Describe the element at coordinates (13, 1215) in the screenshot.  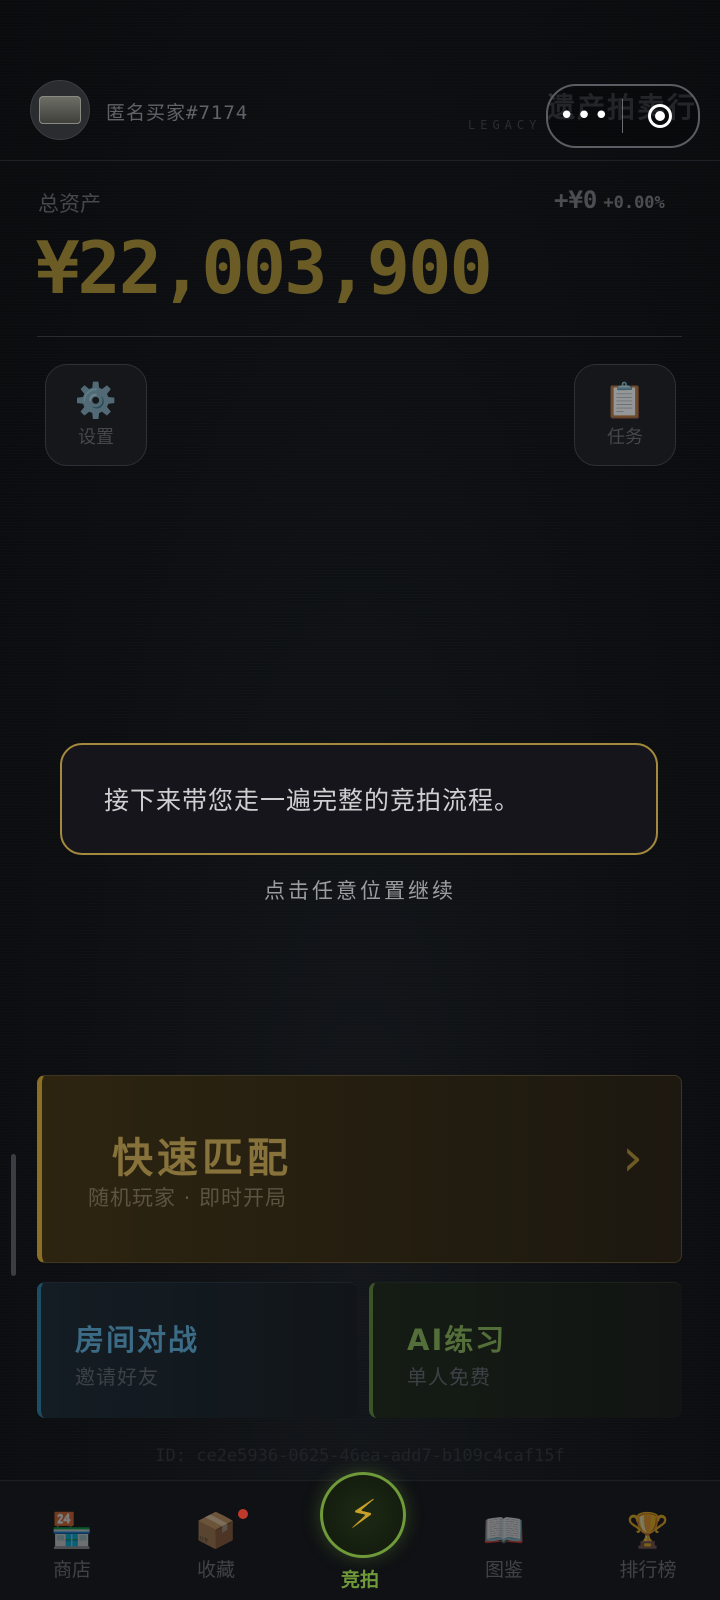
I see `scroll-indicator` at that location.